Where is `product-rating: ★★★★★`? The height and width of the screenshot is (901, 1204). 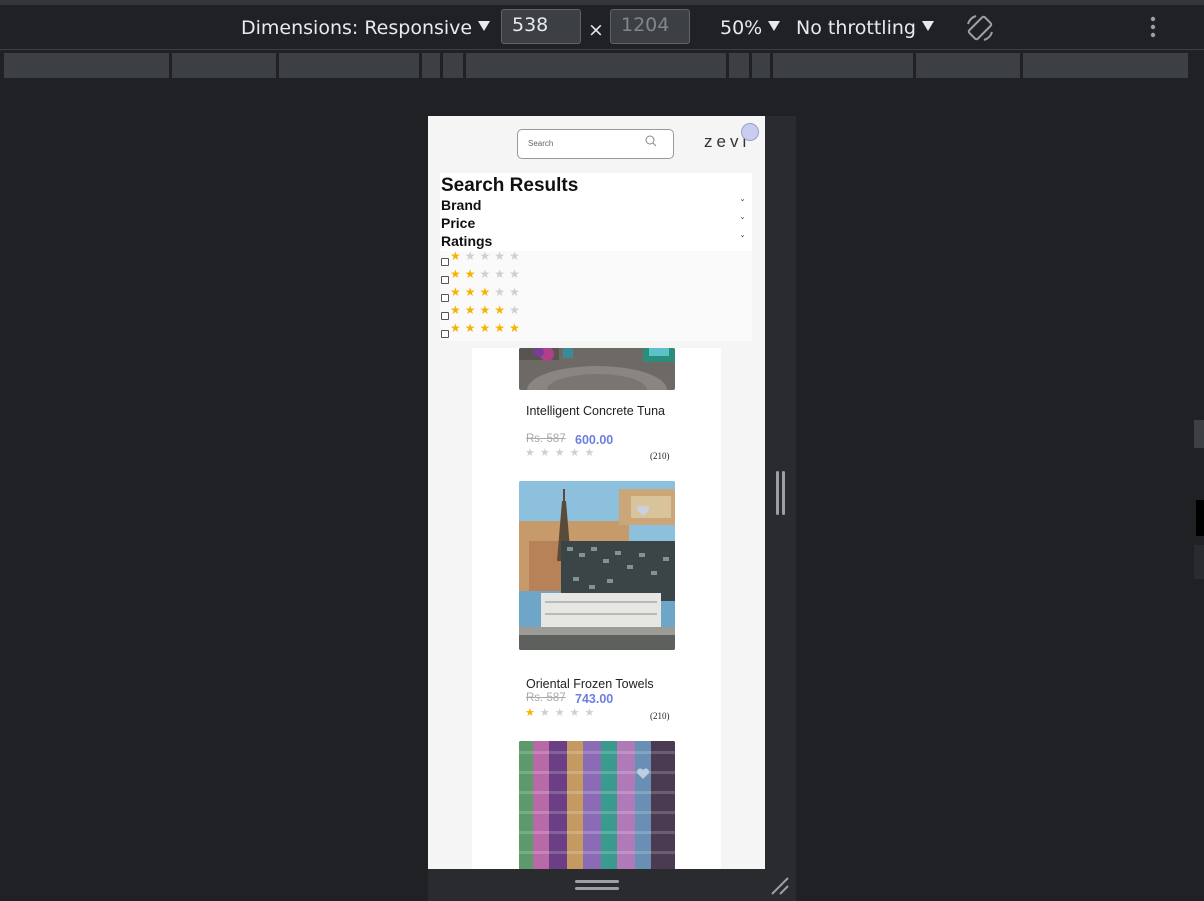 product-rating: ★★★★★ is located at coordinates (562, 712).